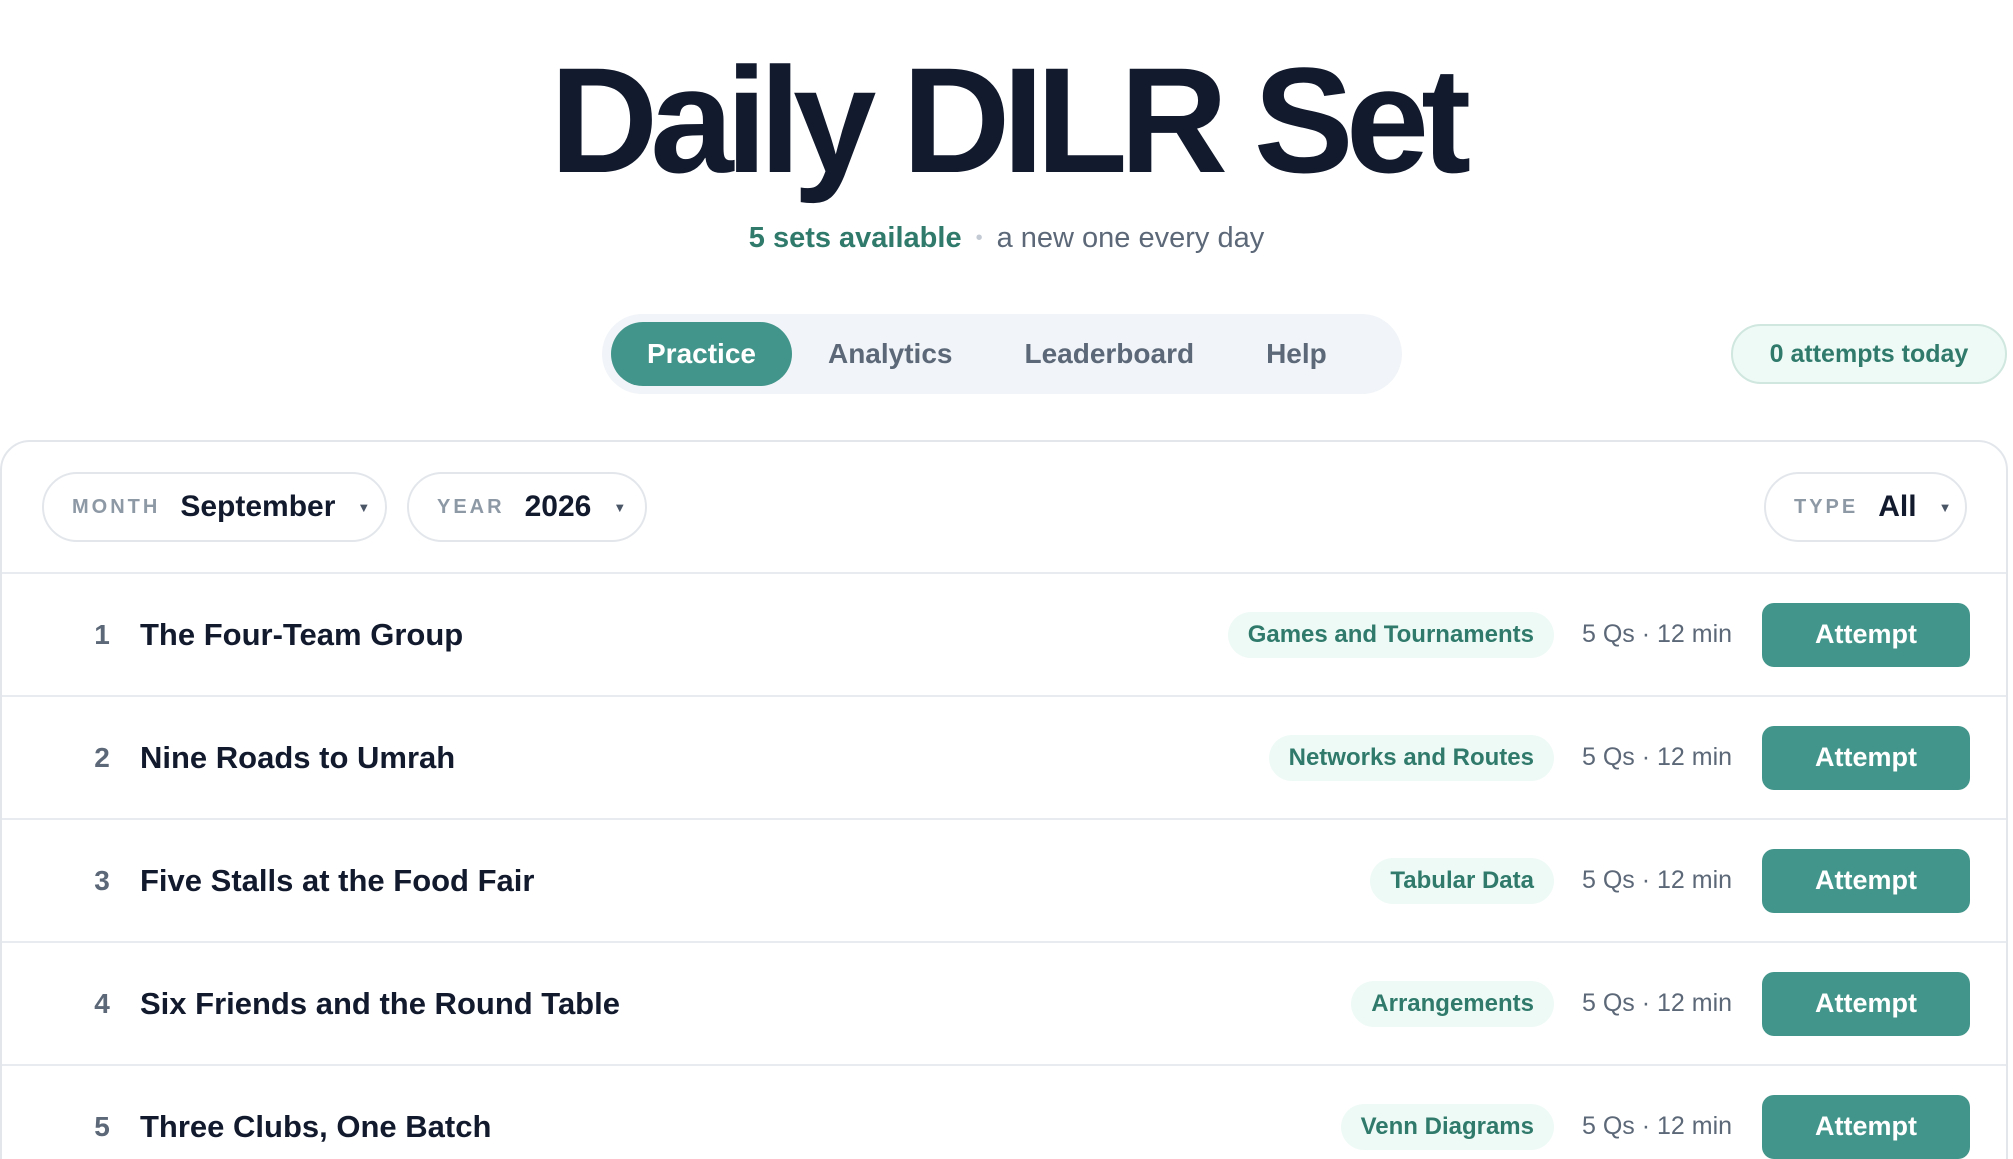  I want to click on set-row-actions: Venn Diagrams 5 Qs · 12 min Attempt, so click(1655, 1112).